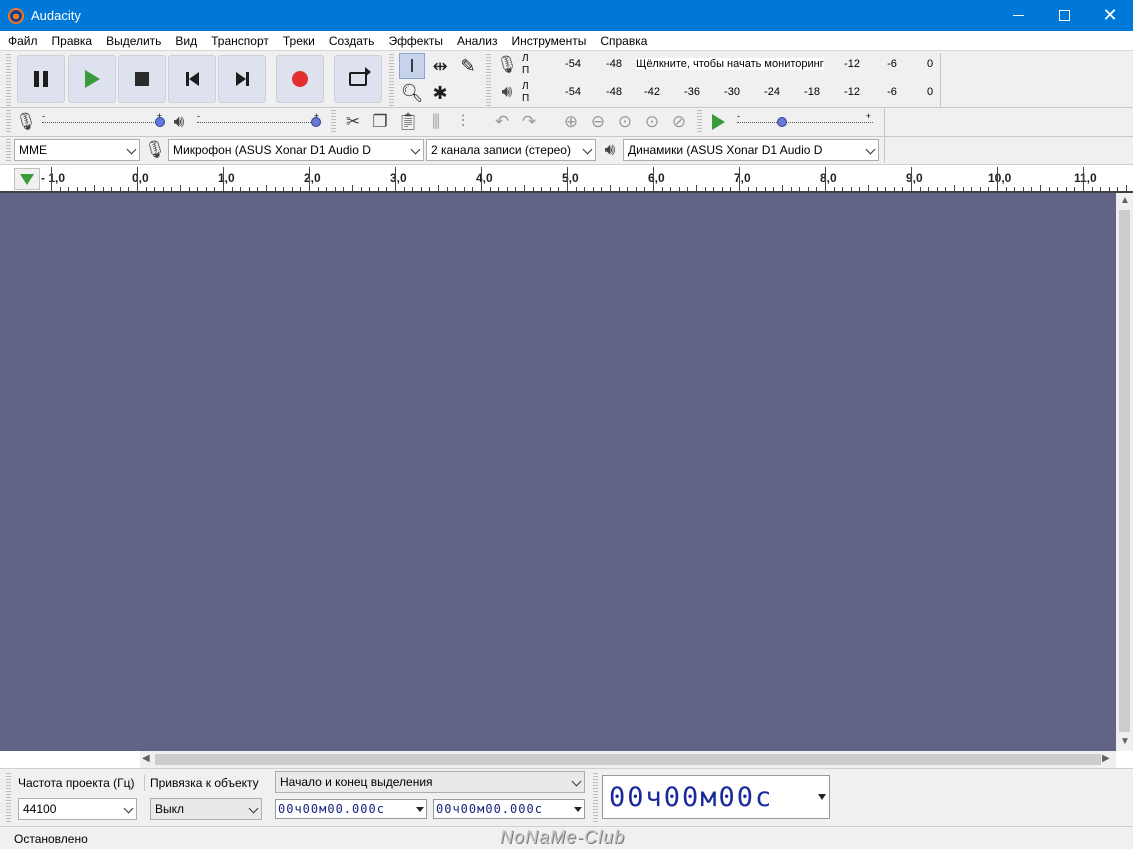 The height and width of the screenshot is (849, 1133). What do you see at coordinates (440, 66) in the screenshot?
I see `envelope-tool-button: ⇹` at bounding box center [440, 66].